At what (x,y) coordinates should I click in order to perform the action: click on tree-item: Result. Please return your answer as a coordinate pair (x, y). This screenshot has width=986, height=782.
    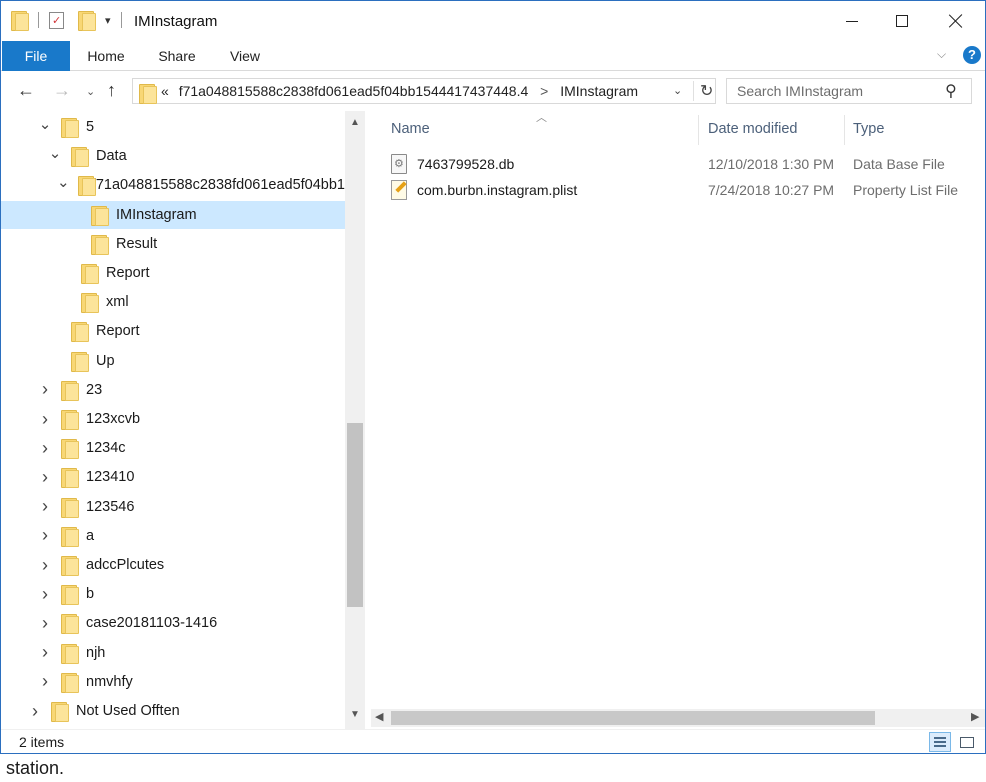
    Looking at the image, I should click on (173, 244).